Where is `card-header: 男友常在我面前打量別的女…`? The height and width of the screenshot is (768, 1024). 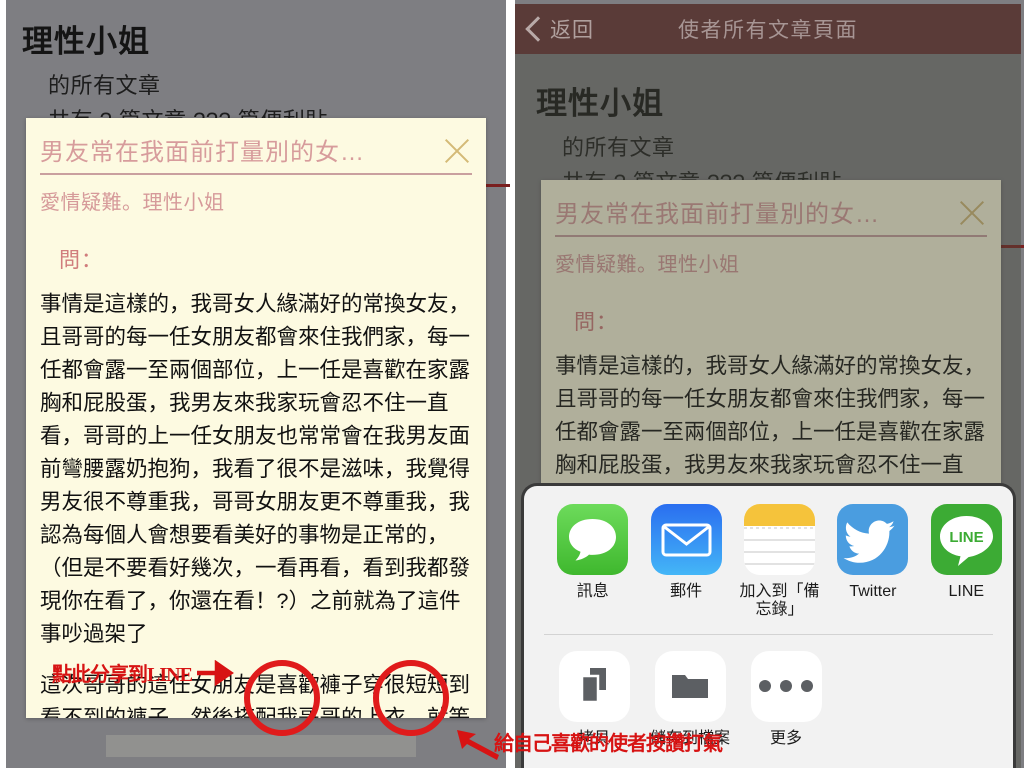 card-header: 男友常在我面前打量別的女… is located at coordinates (256, 146).